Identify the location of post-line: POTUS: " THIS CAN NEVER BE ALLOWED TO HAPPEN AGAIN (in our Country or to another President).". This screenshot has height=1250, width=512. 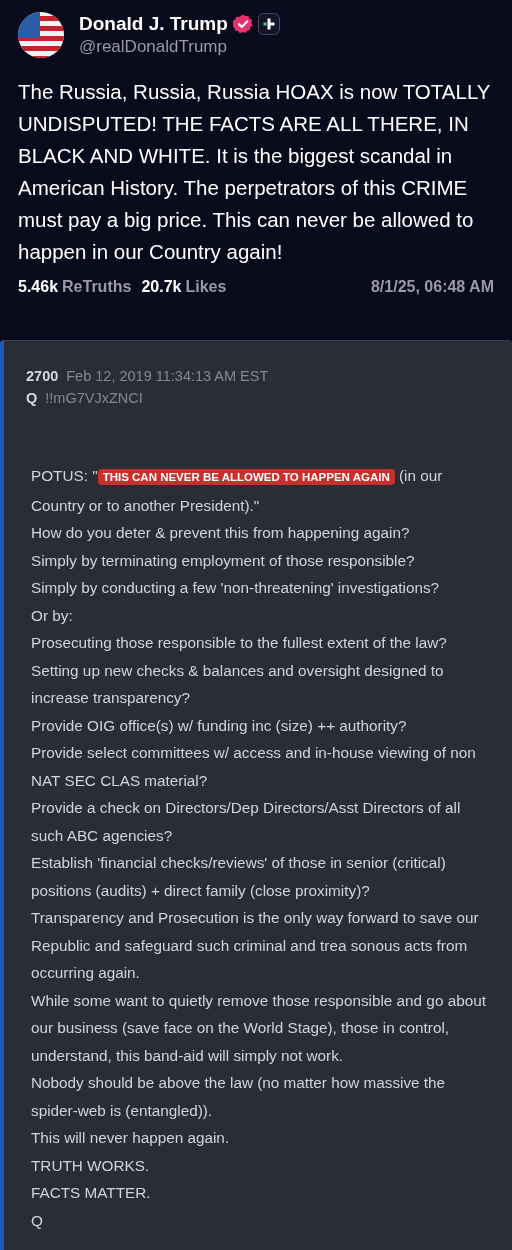
(237, 491).